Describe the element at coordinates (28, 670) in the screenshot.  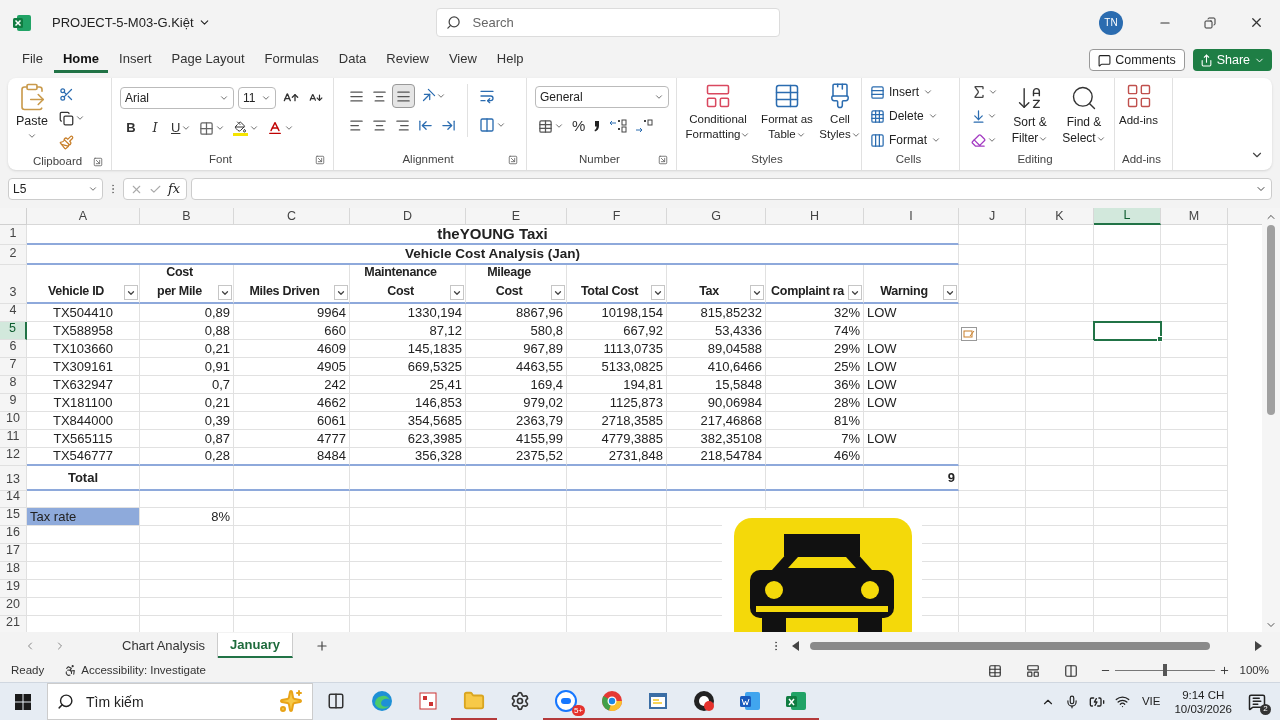
I see `status-text: Ready` at that location.